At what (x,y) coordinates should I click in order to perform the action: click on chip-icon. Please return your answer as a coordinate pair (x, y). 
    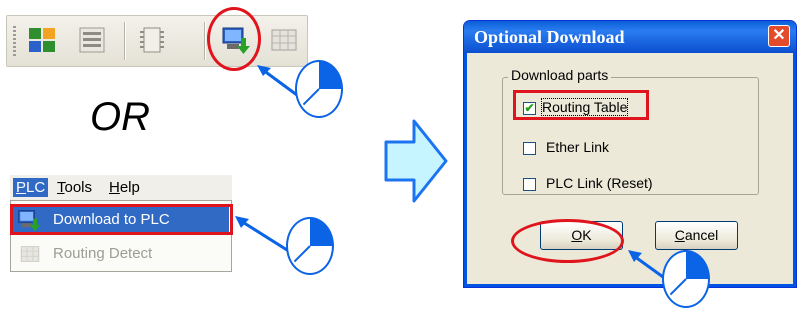
    Looking at the image, I should click on (152, 40).